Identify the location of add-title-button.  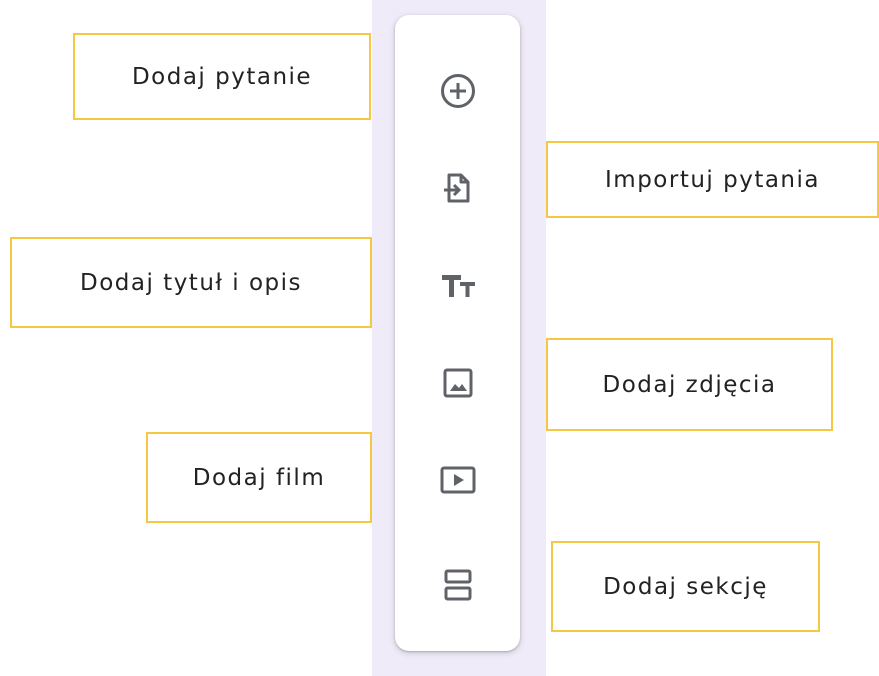
(458, 285).